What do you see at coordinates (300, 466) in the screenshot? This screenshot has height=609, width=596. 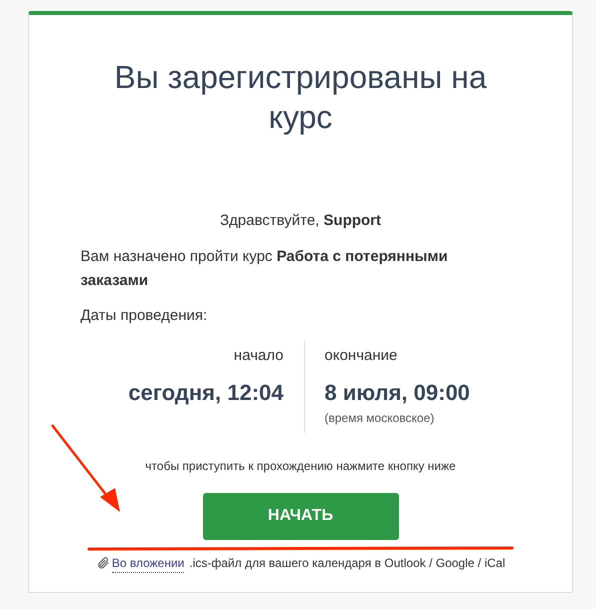 I see `hint-text: чтобы приступить к прохождению нажмите кнопку ниже` at bounding box center [300, 466].